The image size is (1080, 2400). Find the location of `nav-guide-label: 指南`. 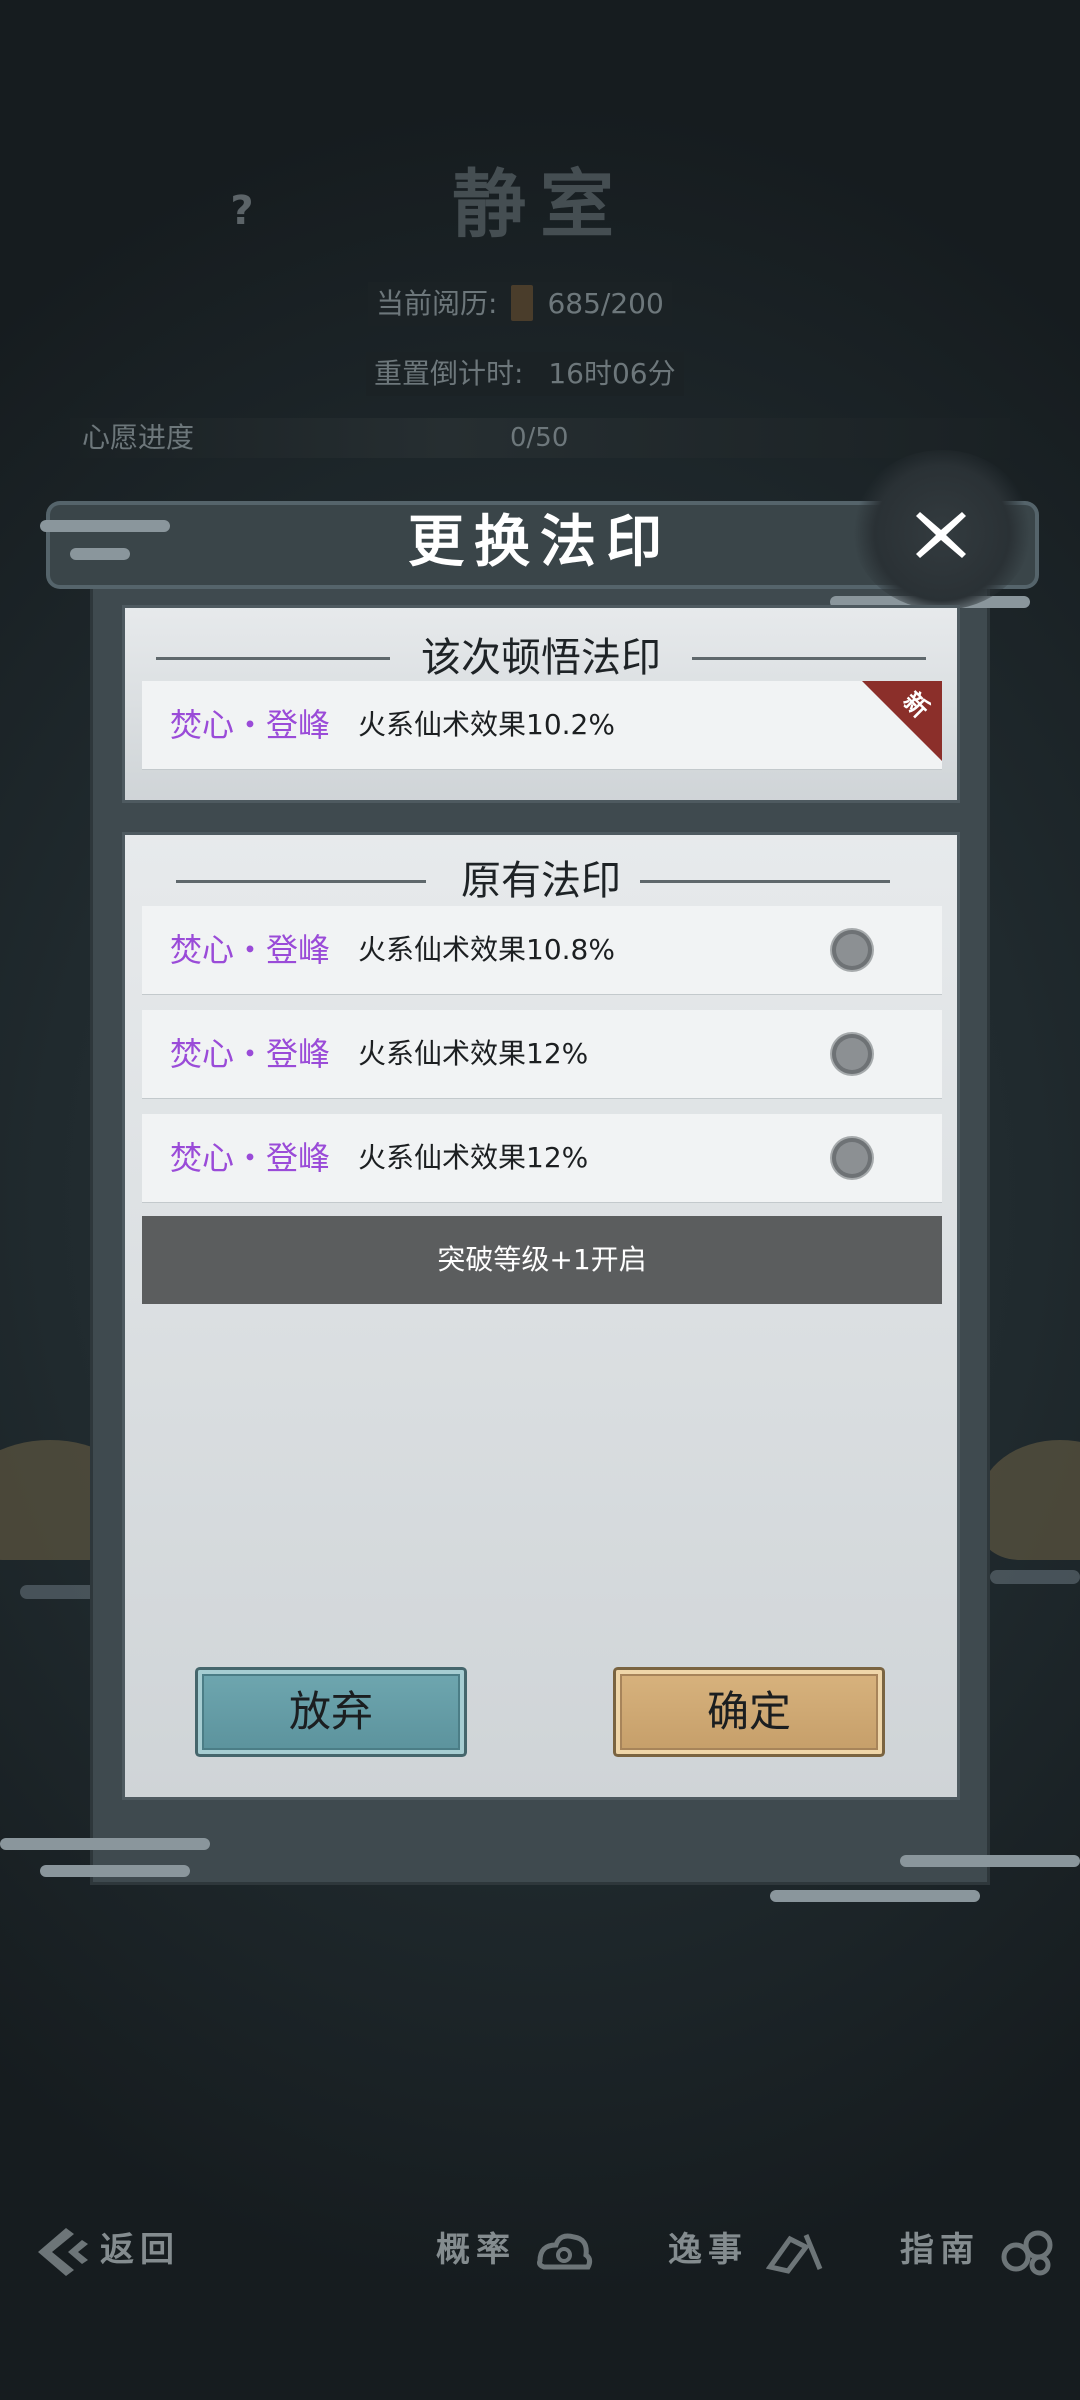

nav-guide-label: 指南 is located at coordinates (940, 2250).